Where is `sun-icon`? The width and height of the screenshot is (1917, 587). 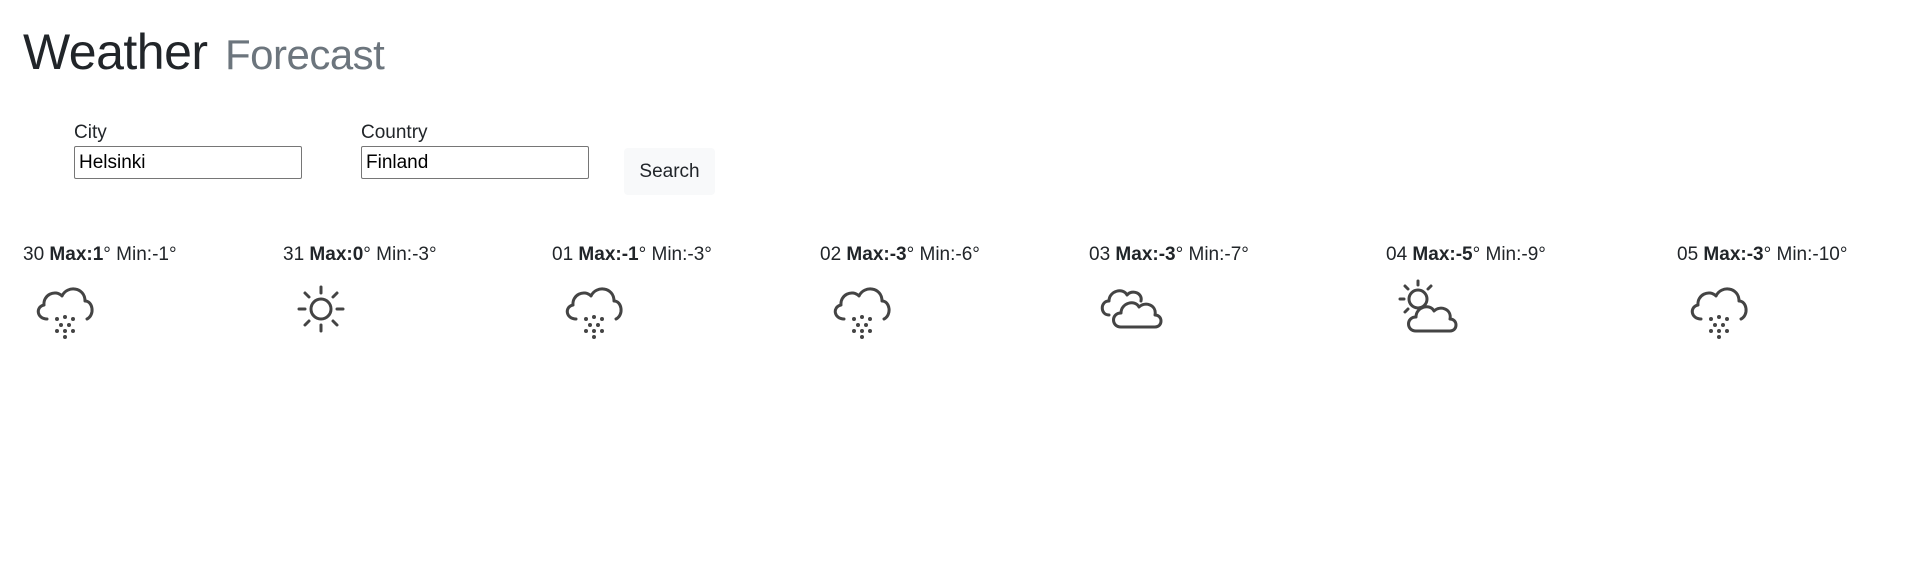
sun-icon is located at coordinates (325, 309).